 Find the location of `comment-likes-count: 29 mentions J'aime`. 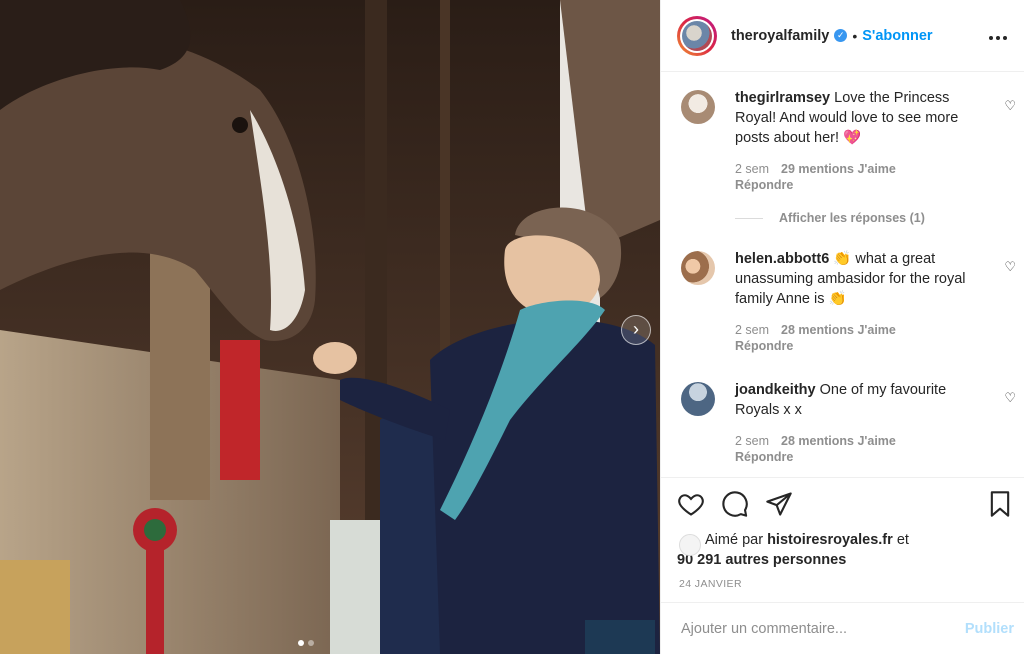

comment-likes-count: 29 mentions J'aime is located at coordinates (838, 169).